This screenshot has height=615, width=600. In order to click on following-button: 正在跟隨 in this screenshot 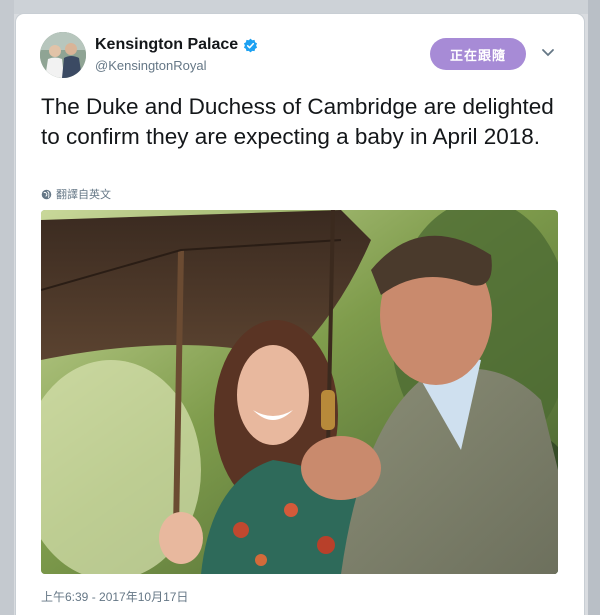, I will do `click(478, 54)`.